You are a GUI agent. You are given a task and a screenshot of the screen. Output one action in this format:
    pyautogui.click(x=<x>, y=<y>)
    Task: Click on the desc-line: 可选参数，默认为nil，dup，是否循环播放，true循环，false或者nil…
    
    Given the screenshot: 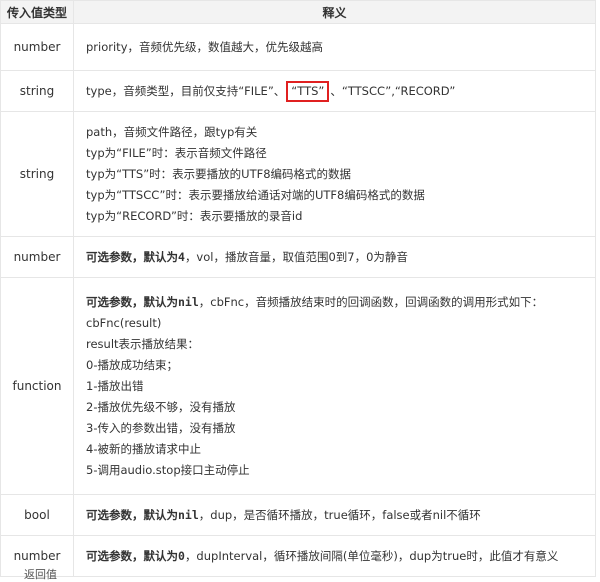 What is the action you would take?
    pyautogui.click(x=340, y=515)
    